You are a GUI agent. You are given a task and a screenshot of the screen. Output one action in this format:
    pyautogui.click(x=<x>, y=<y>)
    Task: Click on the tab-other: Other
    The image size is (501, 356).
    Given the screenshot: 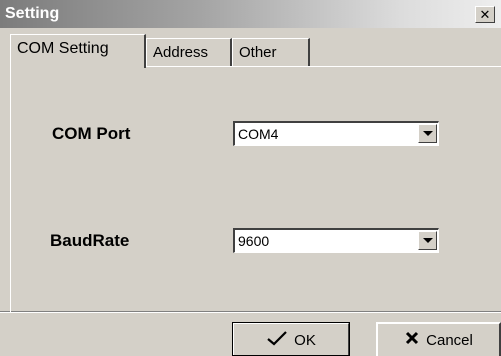 What is the action you would take?
    pyautogui.click(x=271, y=52)
    